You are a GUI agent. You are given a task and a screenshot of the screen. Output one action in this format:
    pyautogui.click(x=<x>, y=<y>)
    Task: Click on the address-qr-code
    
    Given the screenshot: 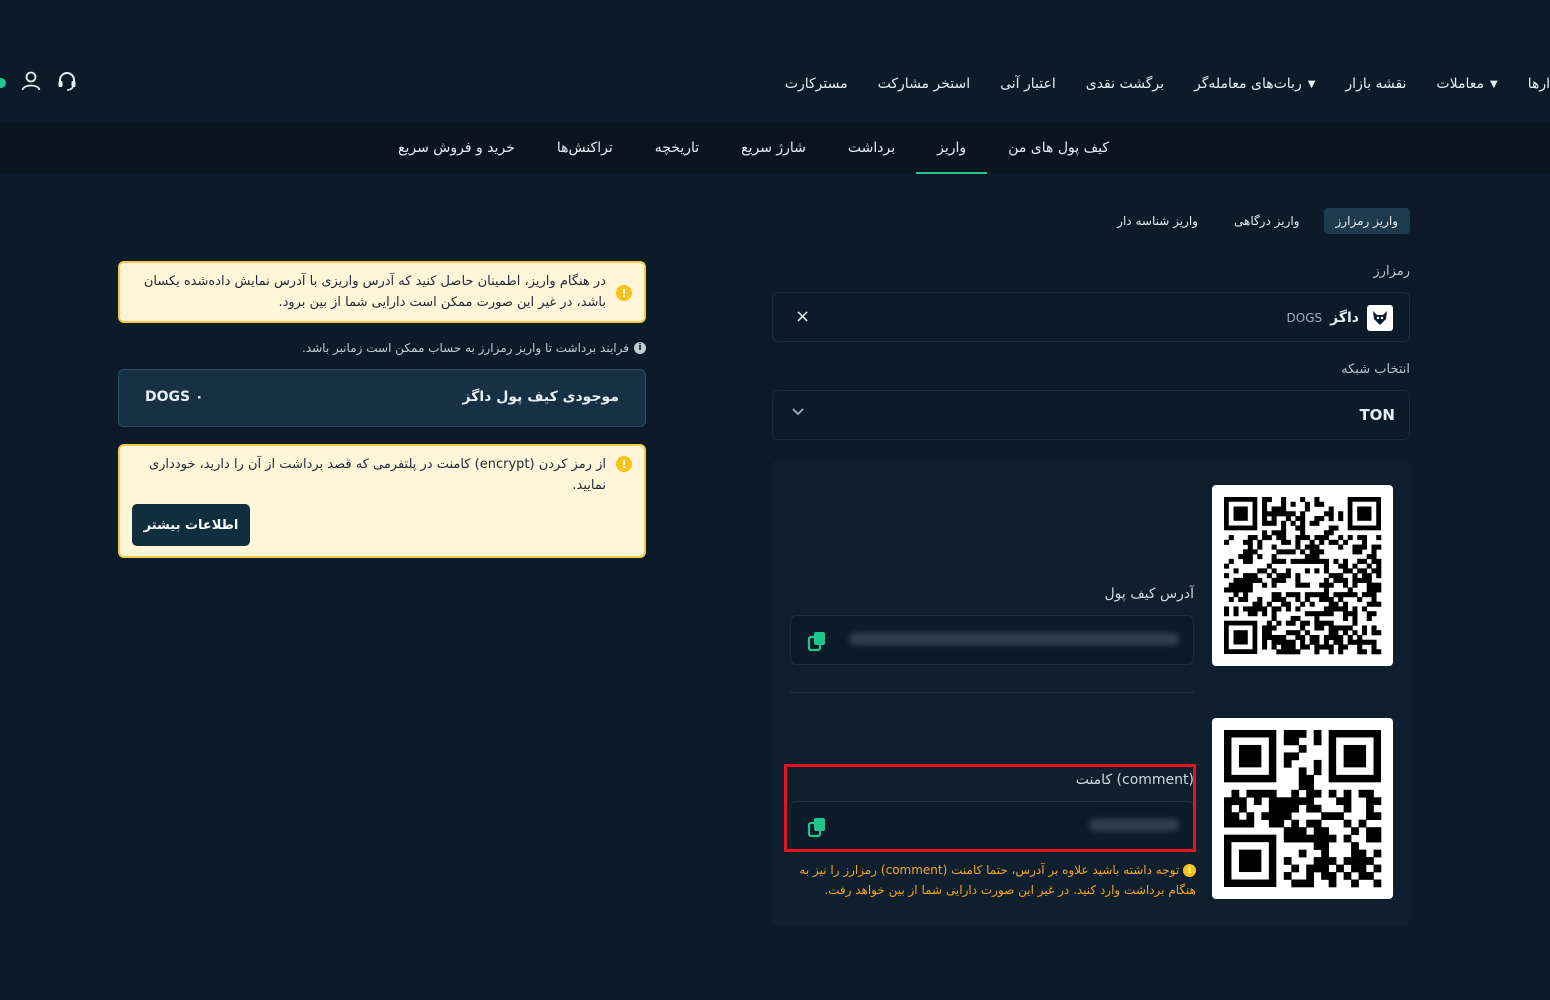 What is the action you would take?
    pyautogui.click(x=1302, y=575)
    